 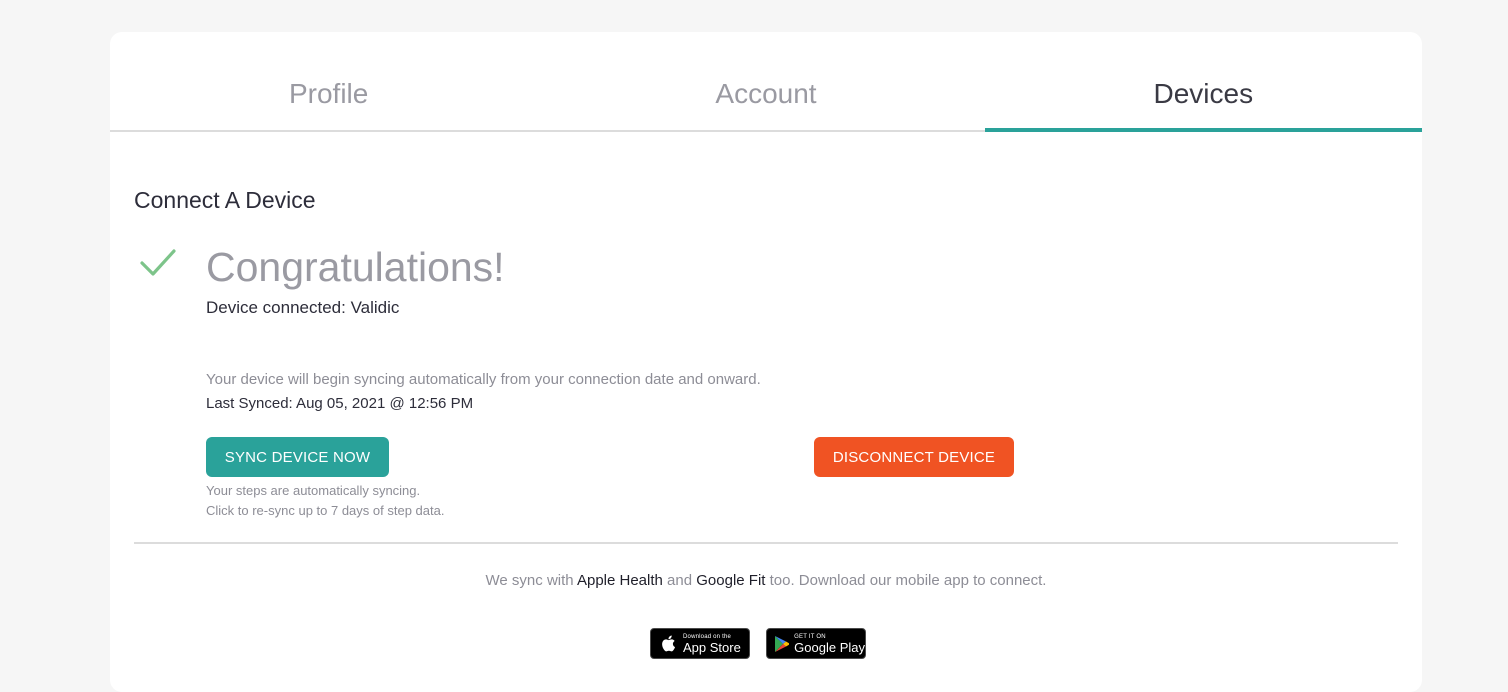 I want to click on divider, so click(x=766, y=543).